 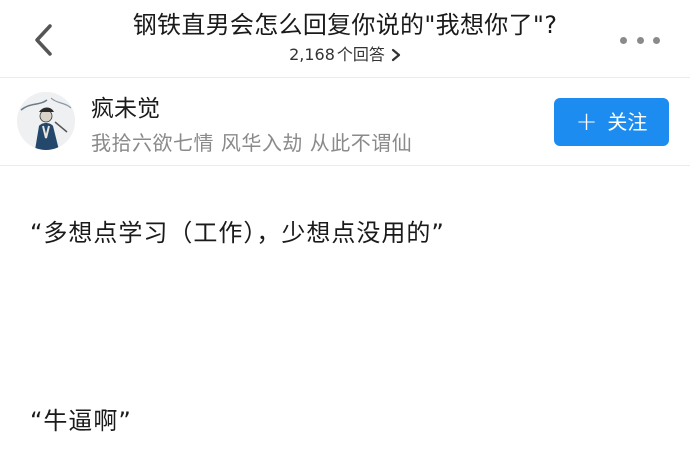 I want to click on chevron-right-icon, so click(x=396, y=55).